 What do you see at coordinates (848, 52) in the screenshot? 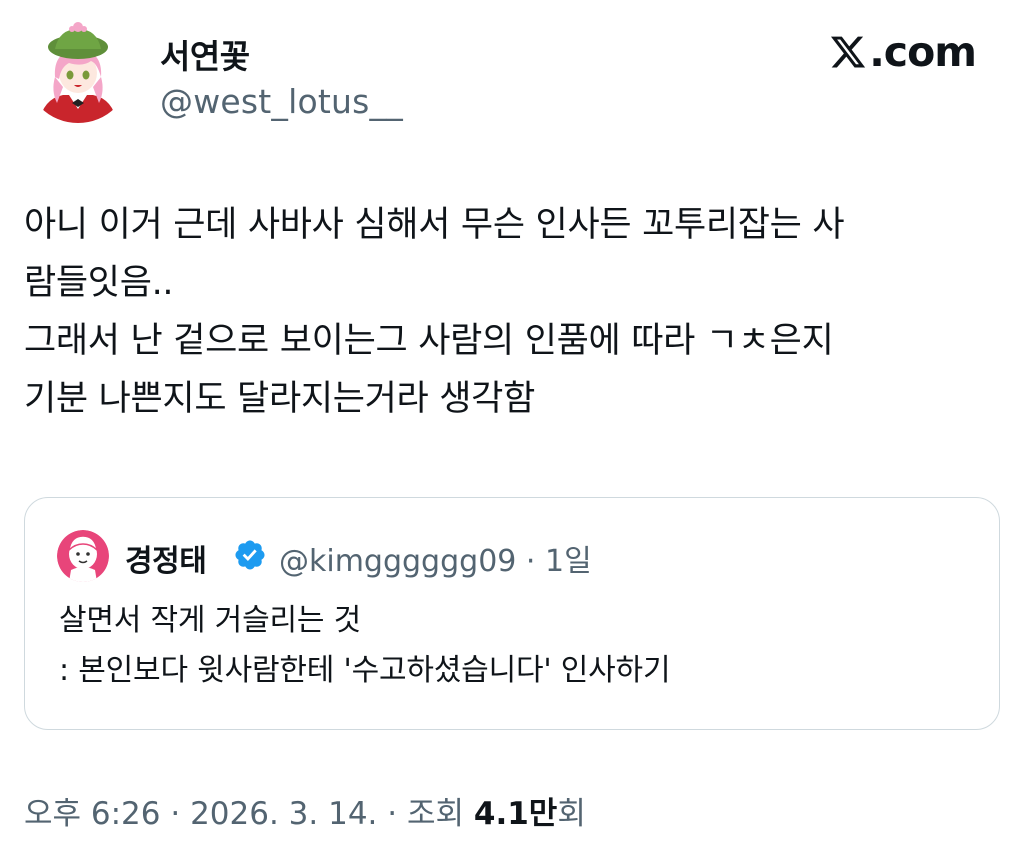
I see `x-logo-icon` at bounding box center [848, 52].